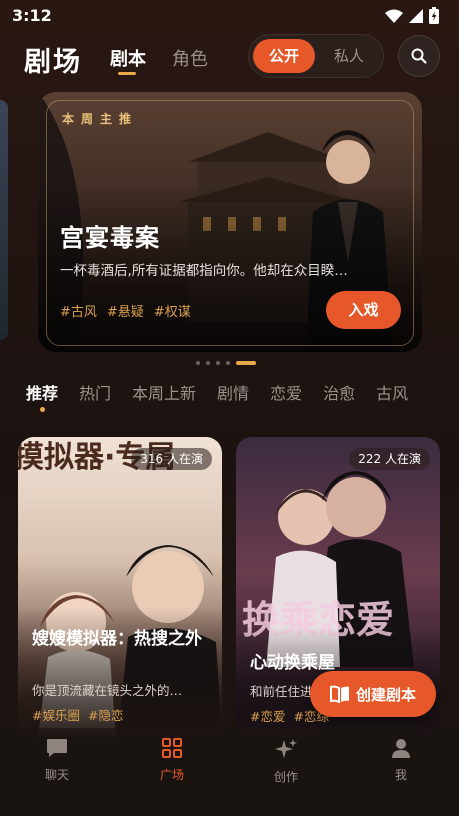 This screenshot has width=459, height=816. What do you see at coordinates (171, 459) in the screenshot?
I see `players-count-badge: 316 人在演` at bounding box center [171, 459].